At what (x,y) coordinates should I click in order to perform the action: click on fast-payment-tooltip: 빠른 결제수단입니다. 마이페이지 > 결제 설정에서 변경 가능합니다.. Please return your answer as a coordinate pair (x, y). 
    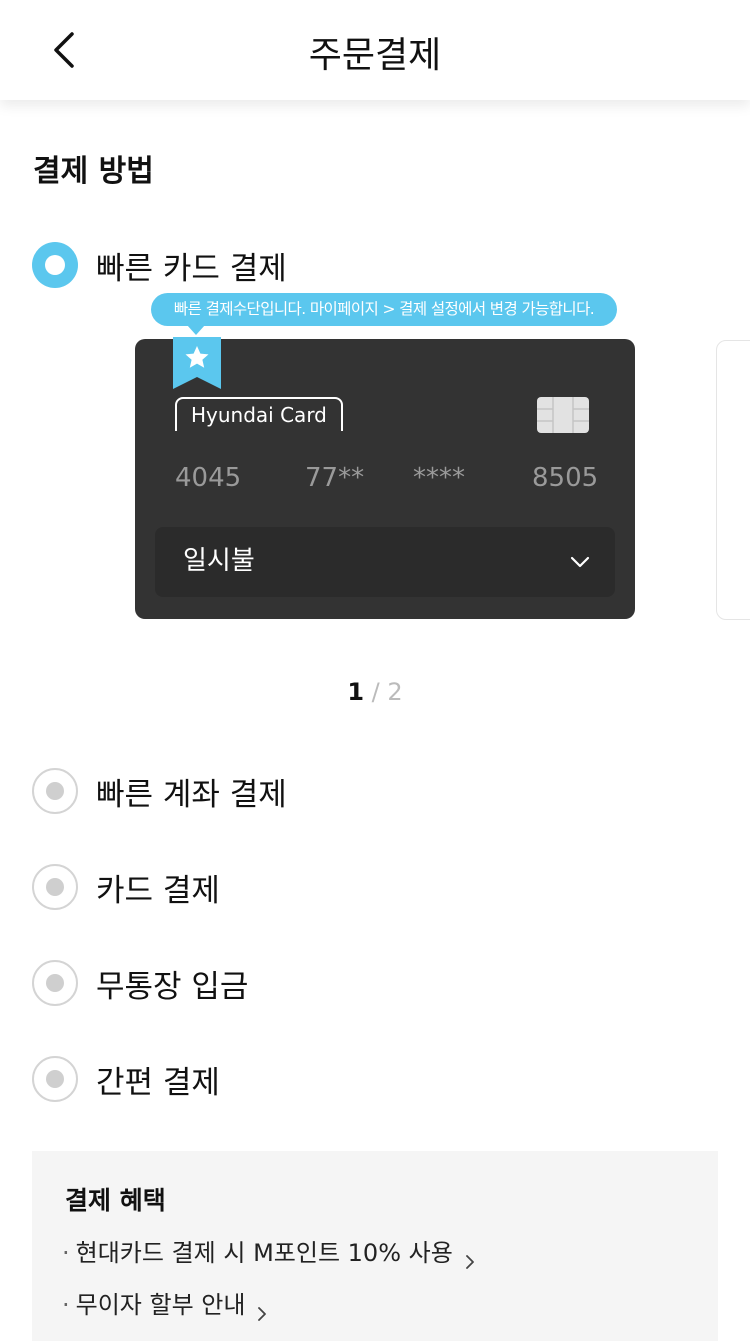
    Looking at the image, I should click on (384, 314).